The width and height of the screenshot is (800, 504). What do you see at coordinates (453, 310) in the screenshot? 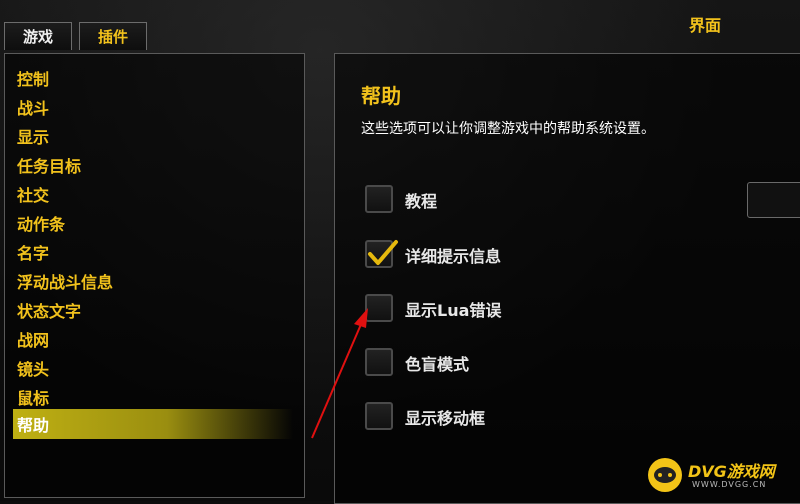
I see `option-label: 显示Lua错误` at bounding box center [453, 310].